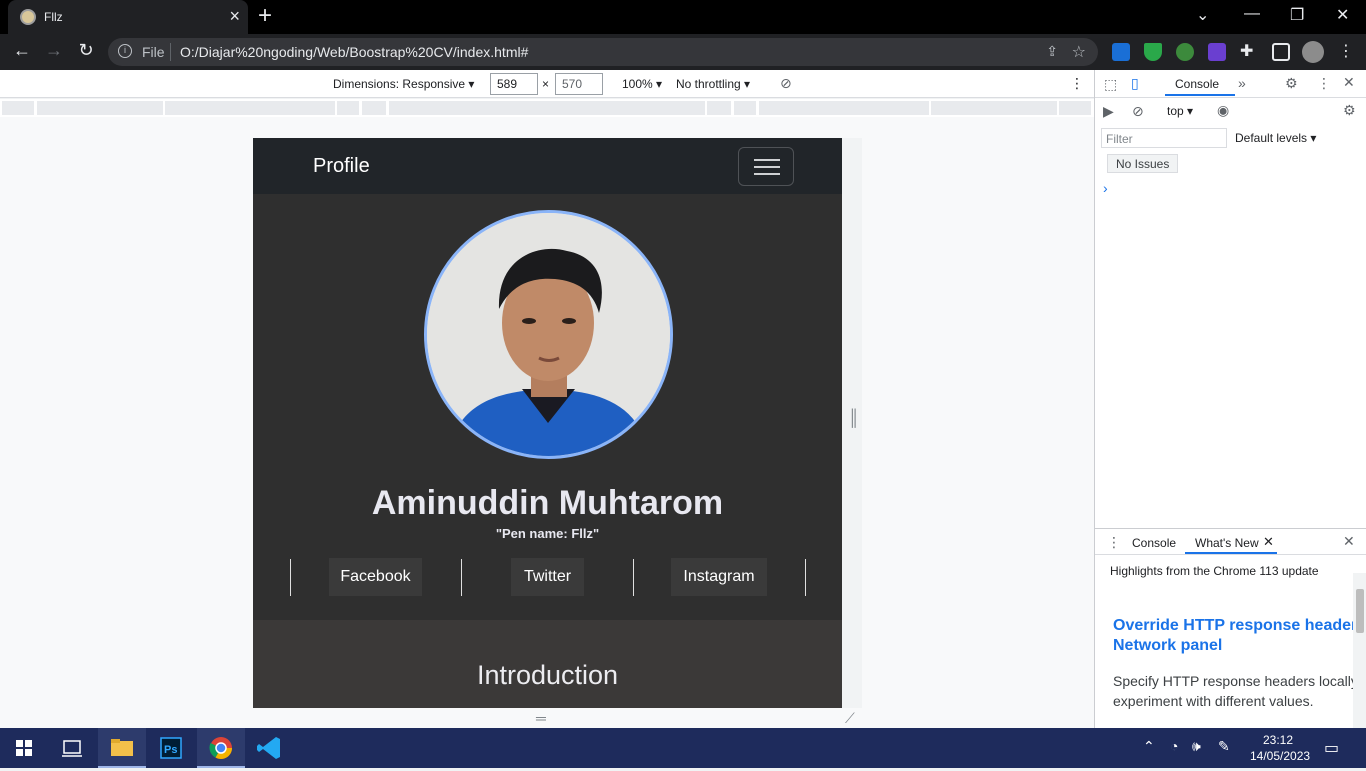  What do you see at coordinates (54, 50) in the screenshot?
I see `forward-icon: →` at bounding box center [54, 50].